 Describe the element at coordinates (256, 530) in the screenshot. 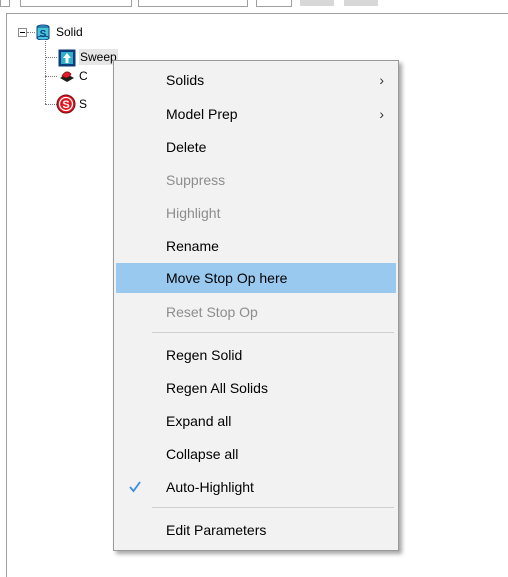

I see `menu-item-edit-parameters: Edit Parameters` at that location.